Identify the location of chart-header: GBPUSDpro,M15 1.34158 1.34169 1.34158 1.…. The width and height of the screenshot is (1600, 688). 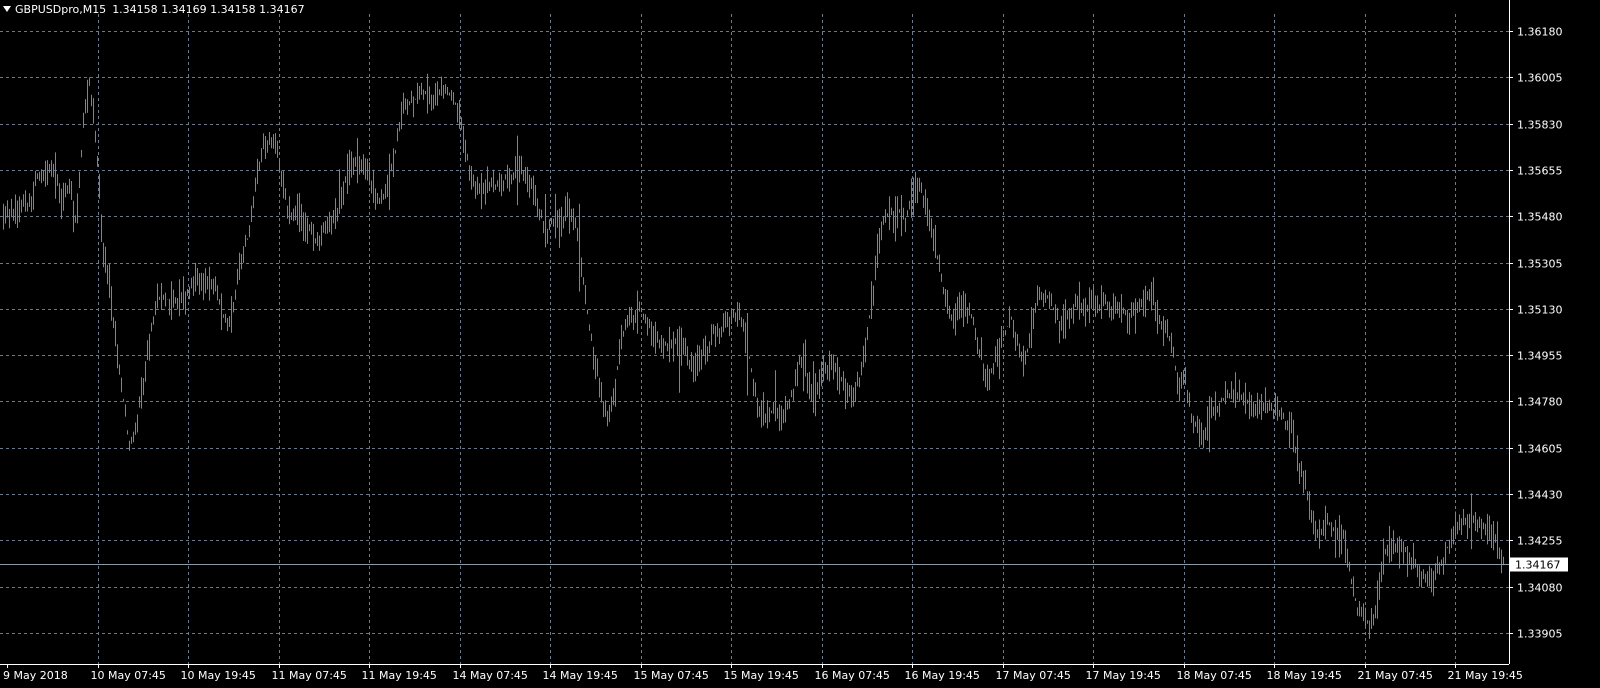
(154, 9).